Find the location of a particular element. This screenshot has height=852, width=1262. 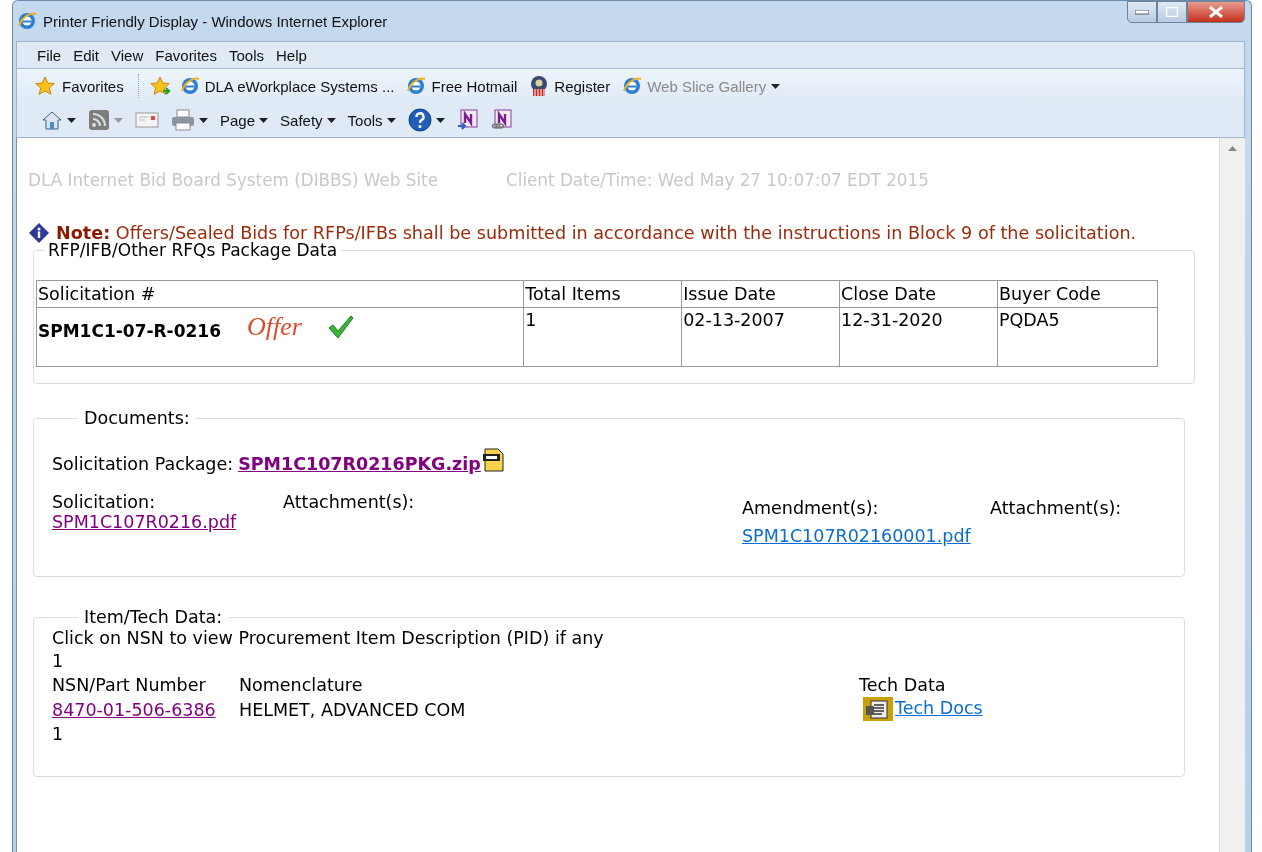

close-icon is located at coordinates (1216, 12).